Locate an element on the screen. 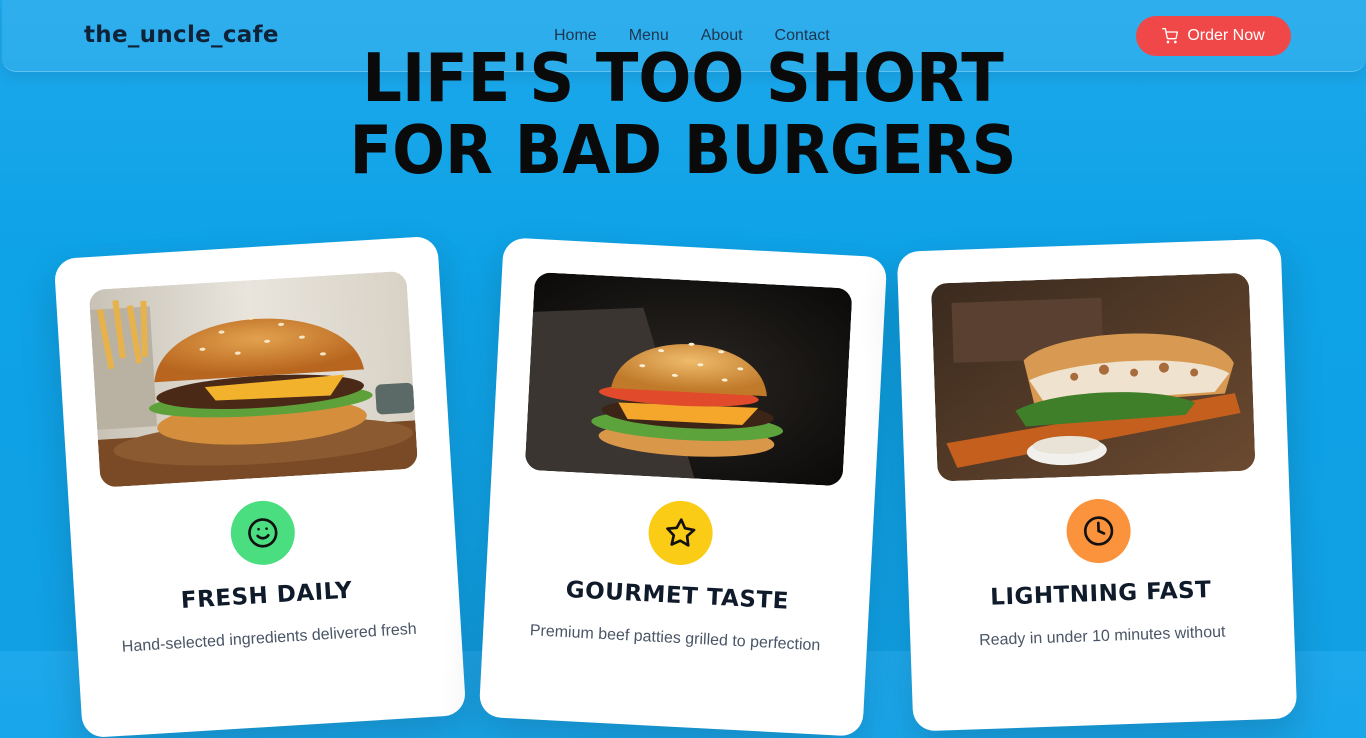  clock-icon is located at coordinates (1099, 531).